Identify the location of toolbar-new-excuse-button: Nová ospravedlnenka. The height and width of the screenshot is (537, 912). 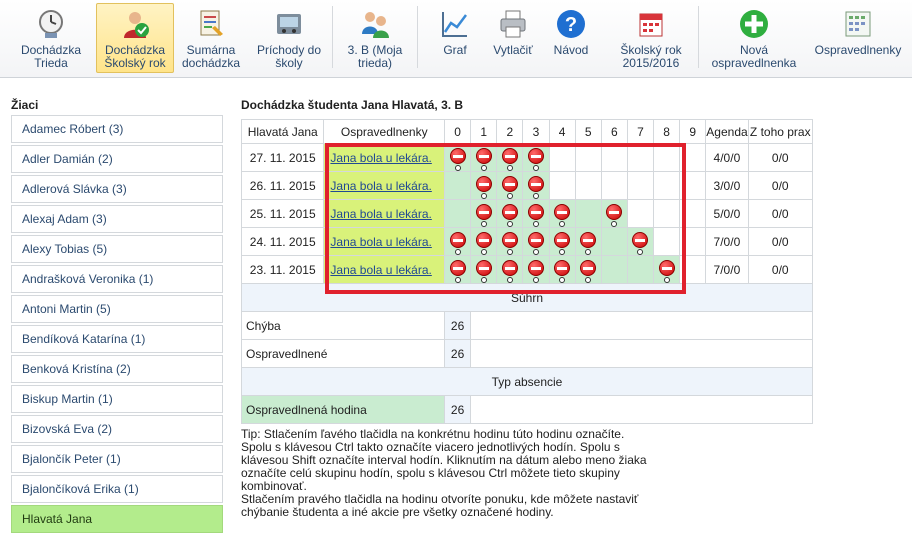
(754, 38).